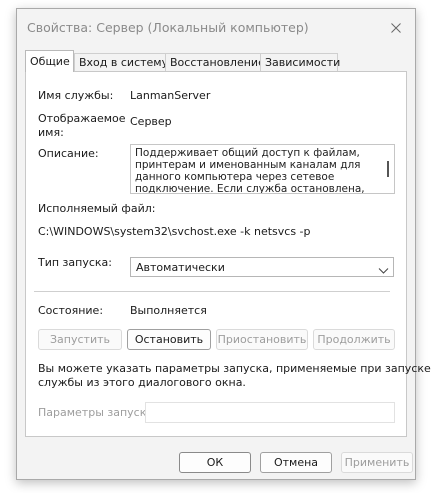 The height and width of the screenshot is (493, 431). Describe the element at coordinates (262, 339) in the screenshot. I see `pause-button: Приостановить` at that location.